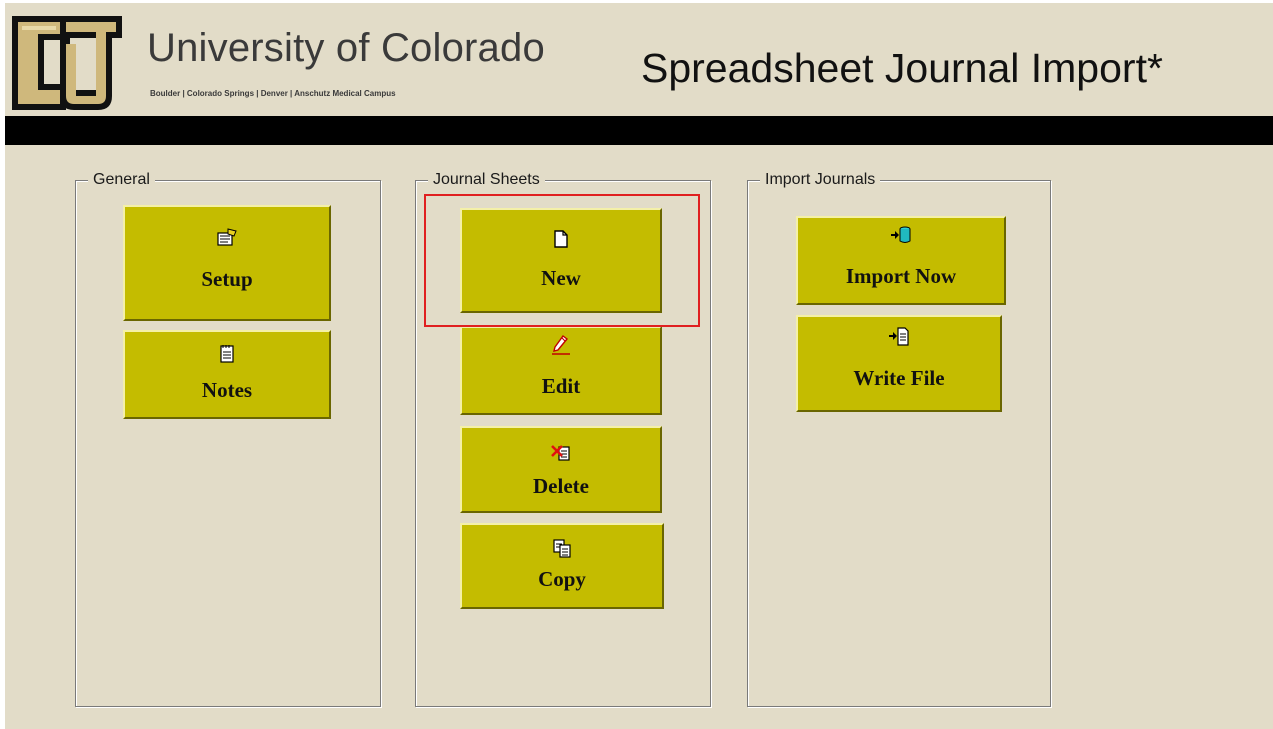 Image resolution: width=1273 pixels, height=729 pixels. I want to click on import-now-button: Import Now, so click(901, 260).